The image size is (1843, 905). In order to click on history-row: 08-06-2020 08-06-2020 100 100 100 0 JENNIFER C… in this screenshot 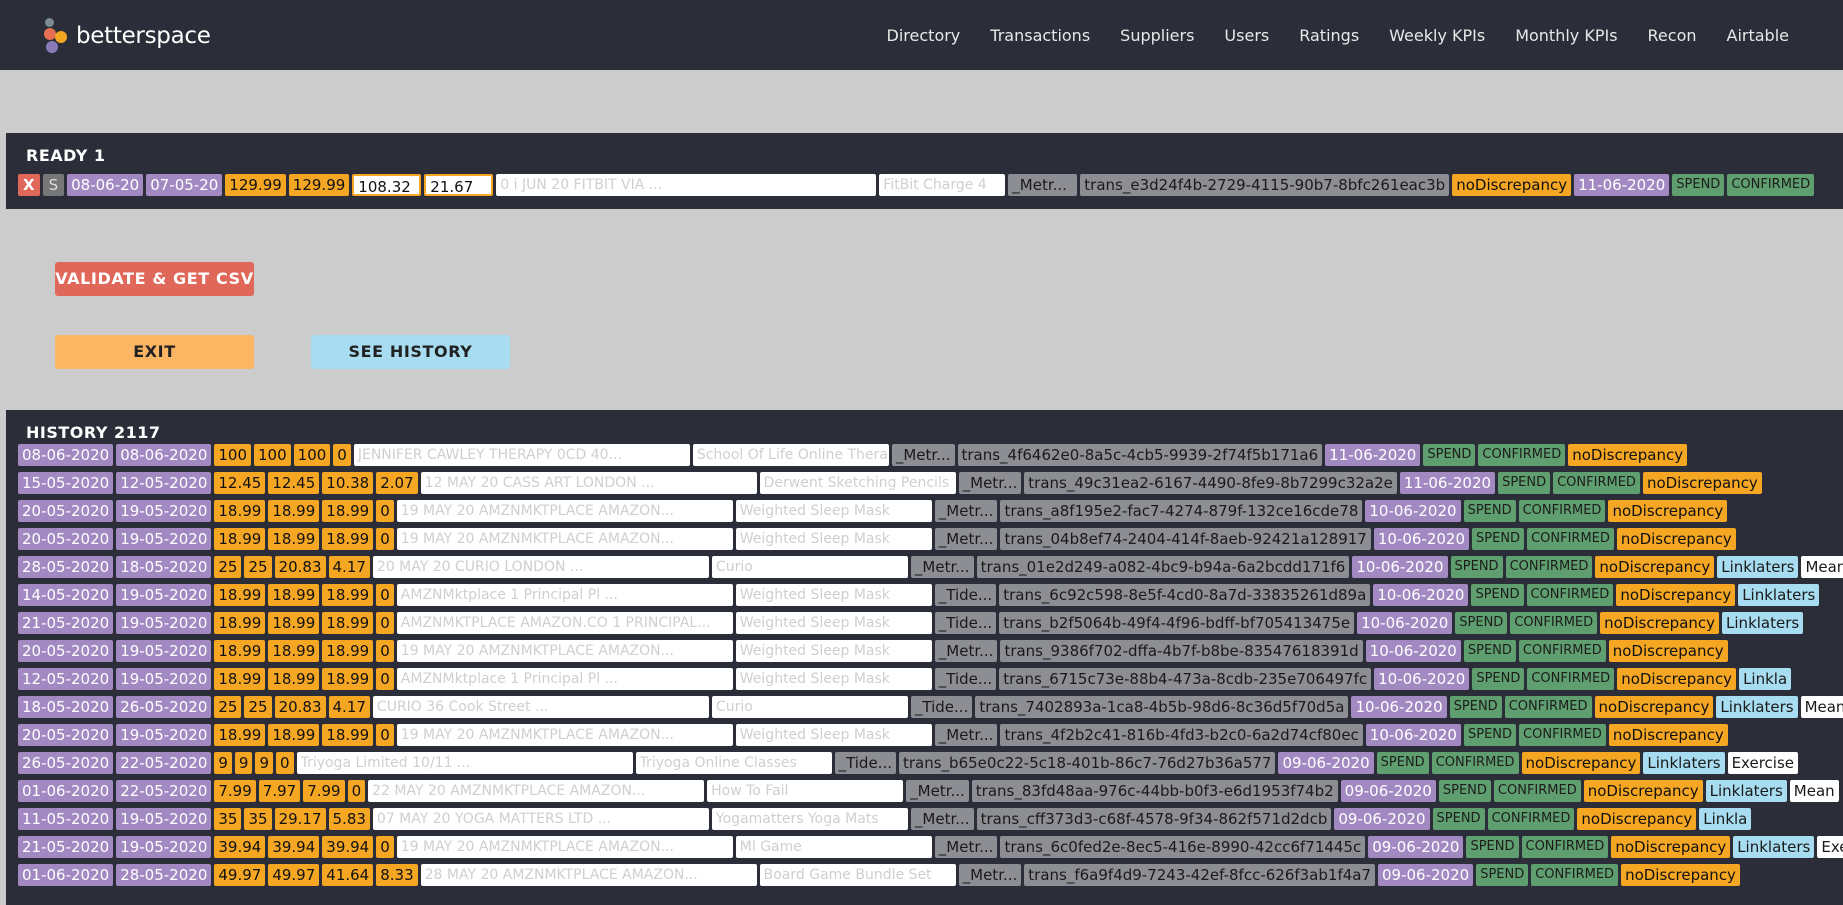, I will do `click(854, 455)`.